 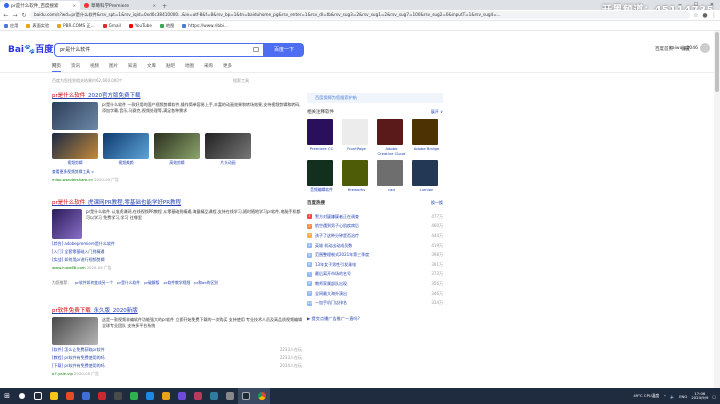 What do you see at coordinates (170, 67) in the screenshot?
I see `tab-tieba: 贴吧` at bounding box center [170, 67].